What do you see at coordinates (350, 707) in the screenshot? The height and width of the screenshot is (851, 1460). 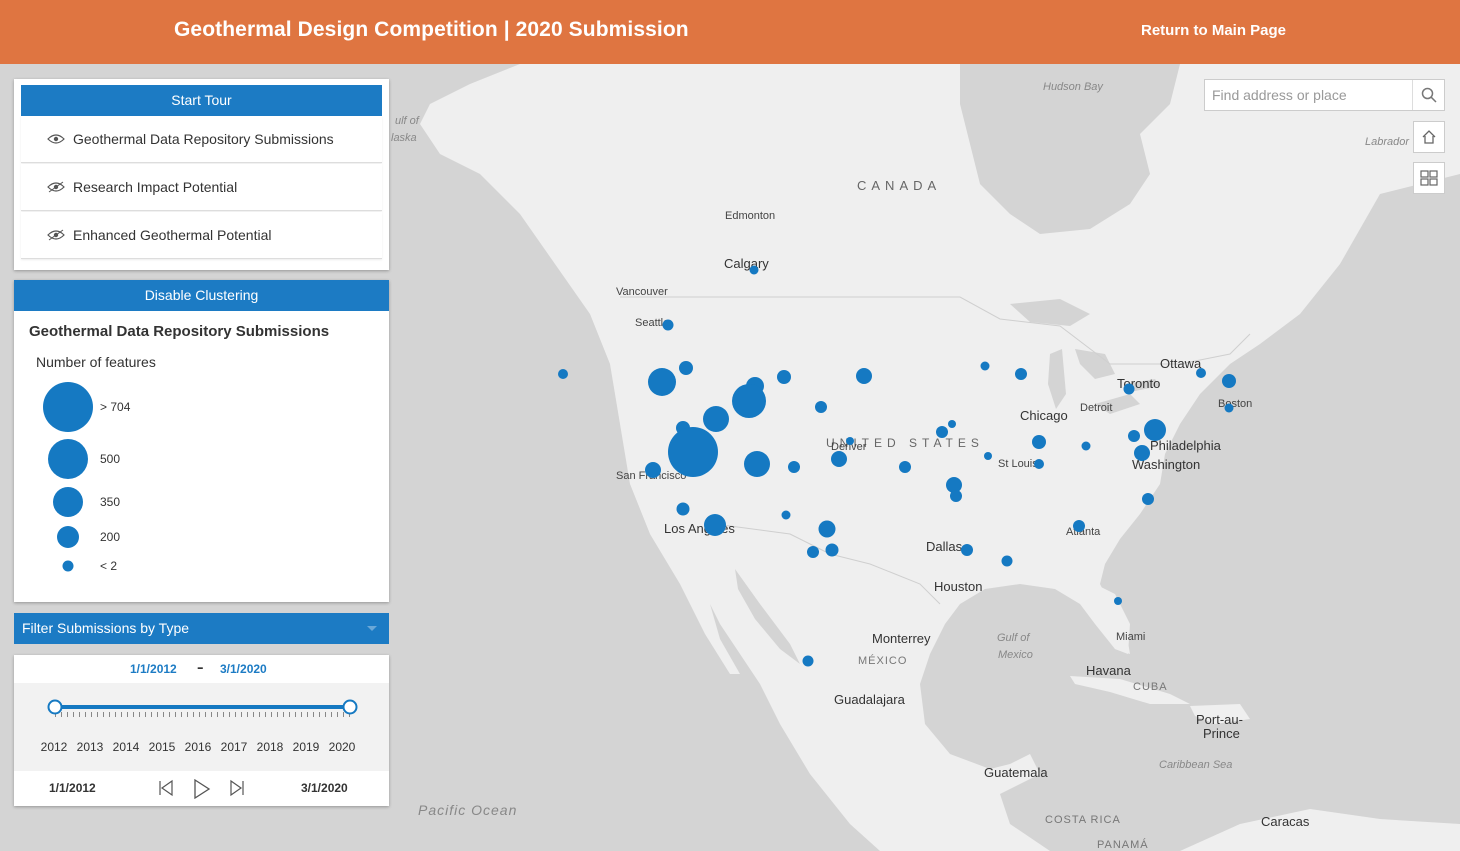 I see `slider-end-handle` at bounding box center [350, 707].